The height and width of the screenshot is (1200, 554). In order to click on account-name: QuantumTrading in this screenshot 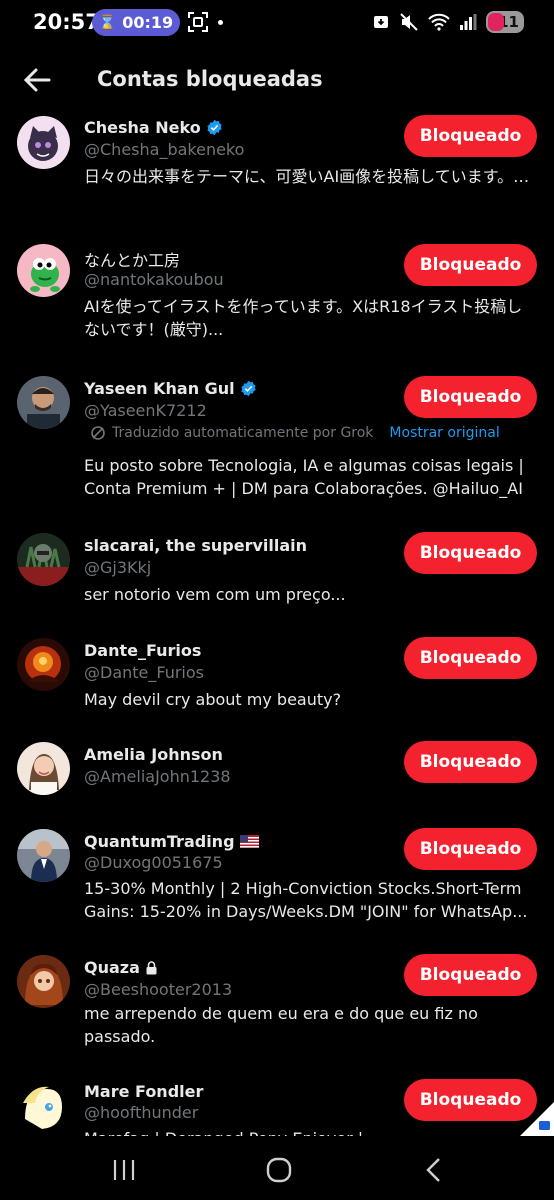, I will do `click(159, 841)`.